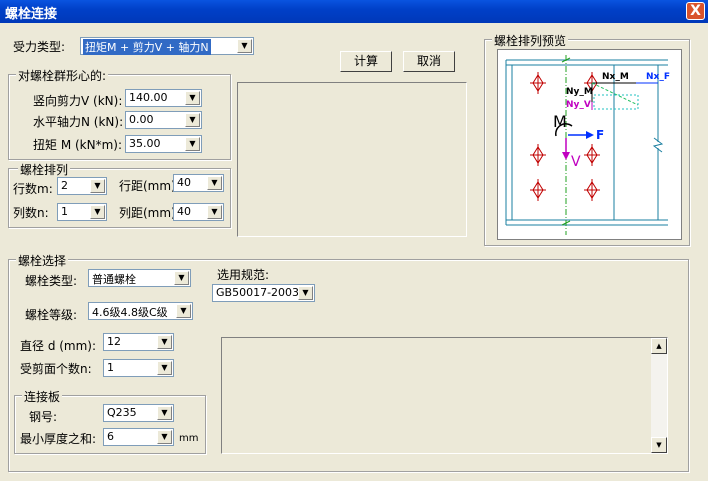 Image resolution: width=708 pixels, height=481 pixels. I want to click on result-panel, so click(352, 159).